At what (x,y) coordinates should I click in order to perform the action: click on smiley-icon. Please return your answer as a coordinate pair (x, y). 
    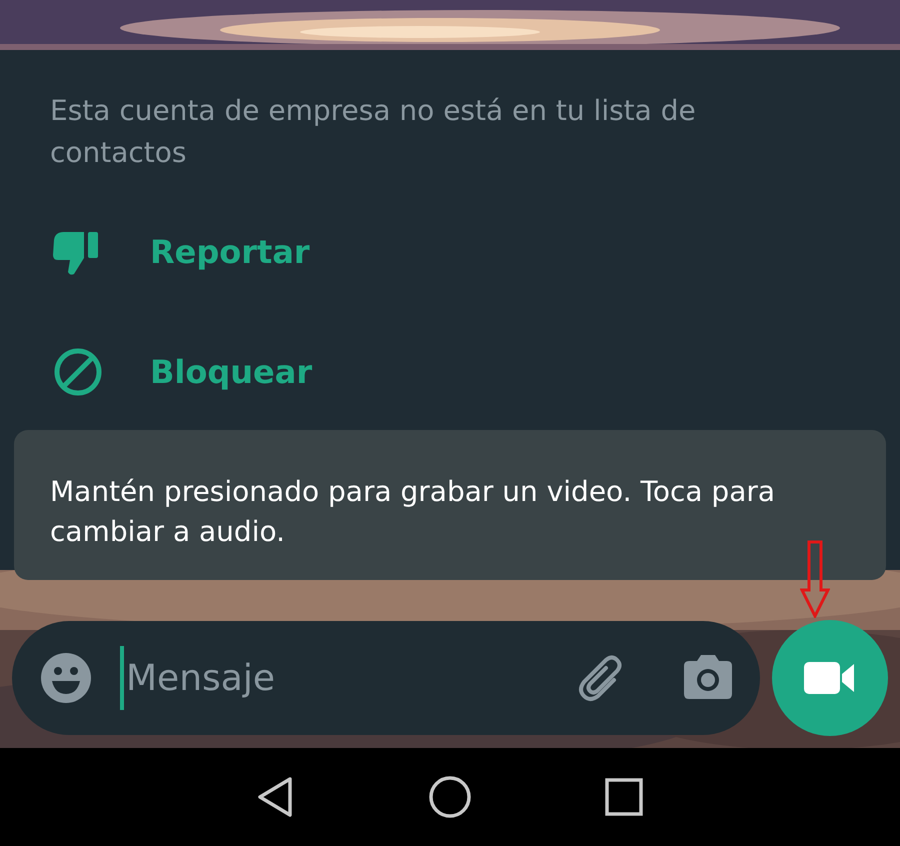
    Looking at the image, I should click on (66, 678).